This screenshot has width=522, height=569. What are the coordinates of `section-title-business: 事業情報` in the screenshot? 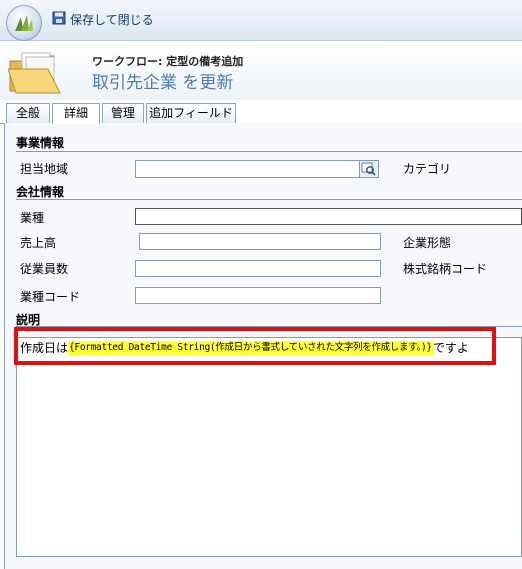 It's located at (40, 143).